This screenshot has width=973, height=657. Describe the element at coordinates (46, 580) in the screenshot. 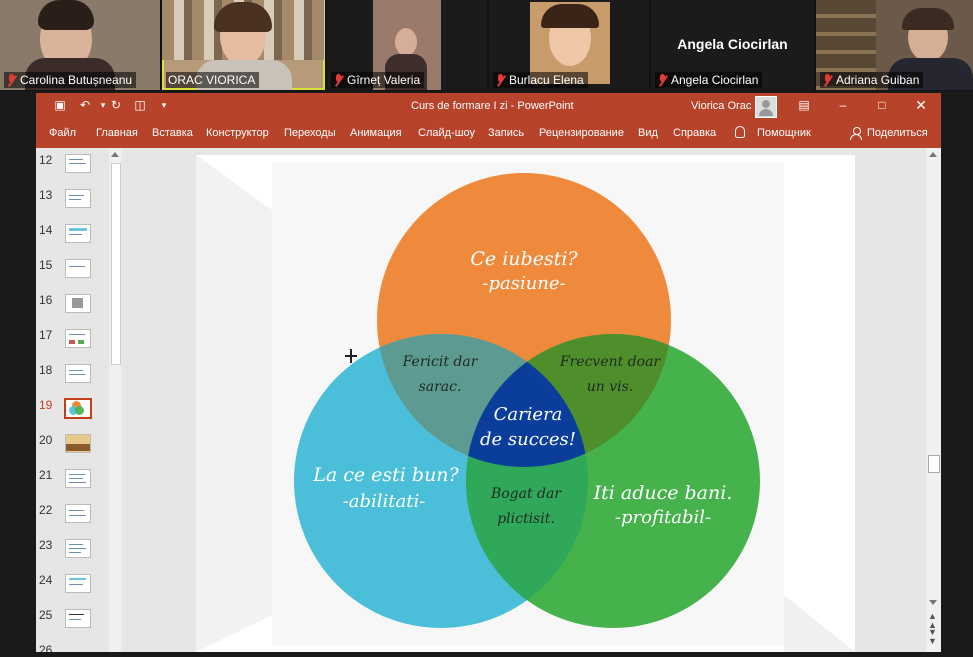

I see `slide-number: 24` at that location.